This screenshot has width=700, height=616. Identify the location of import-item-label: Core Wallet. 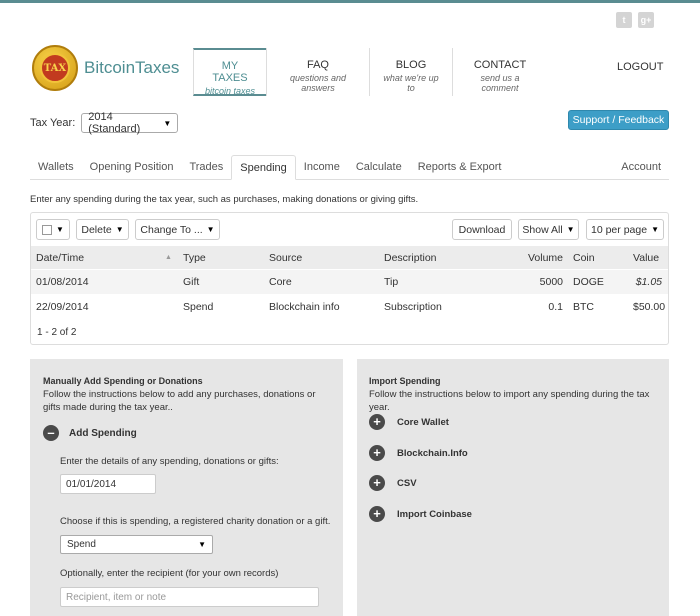
(423, 422).